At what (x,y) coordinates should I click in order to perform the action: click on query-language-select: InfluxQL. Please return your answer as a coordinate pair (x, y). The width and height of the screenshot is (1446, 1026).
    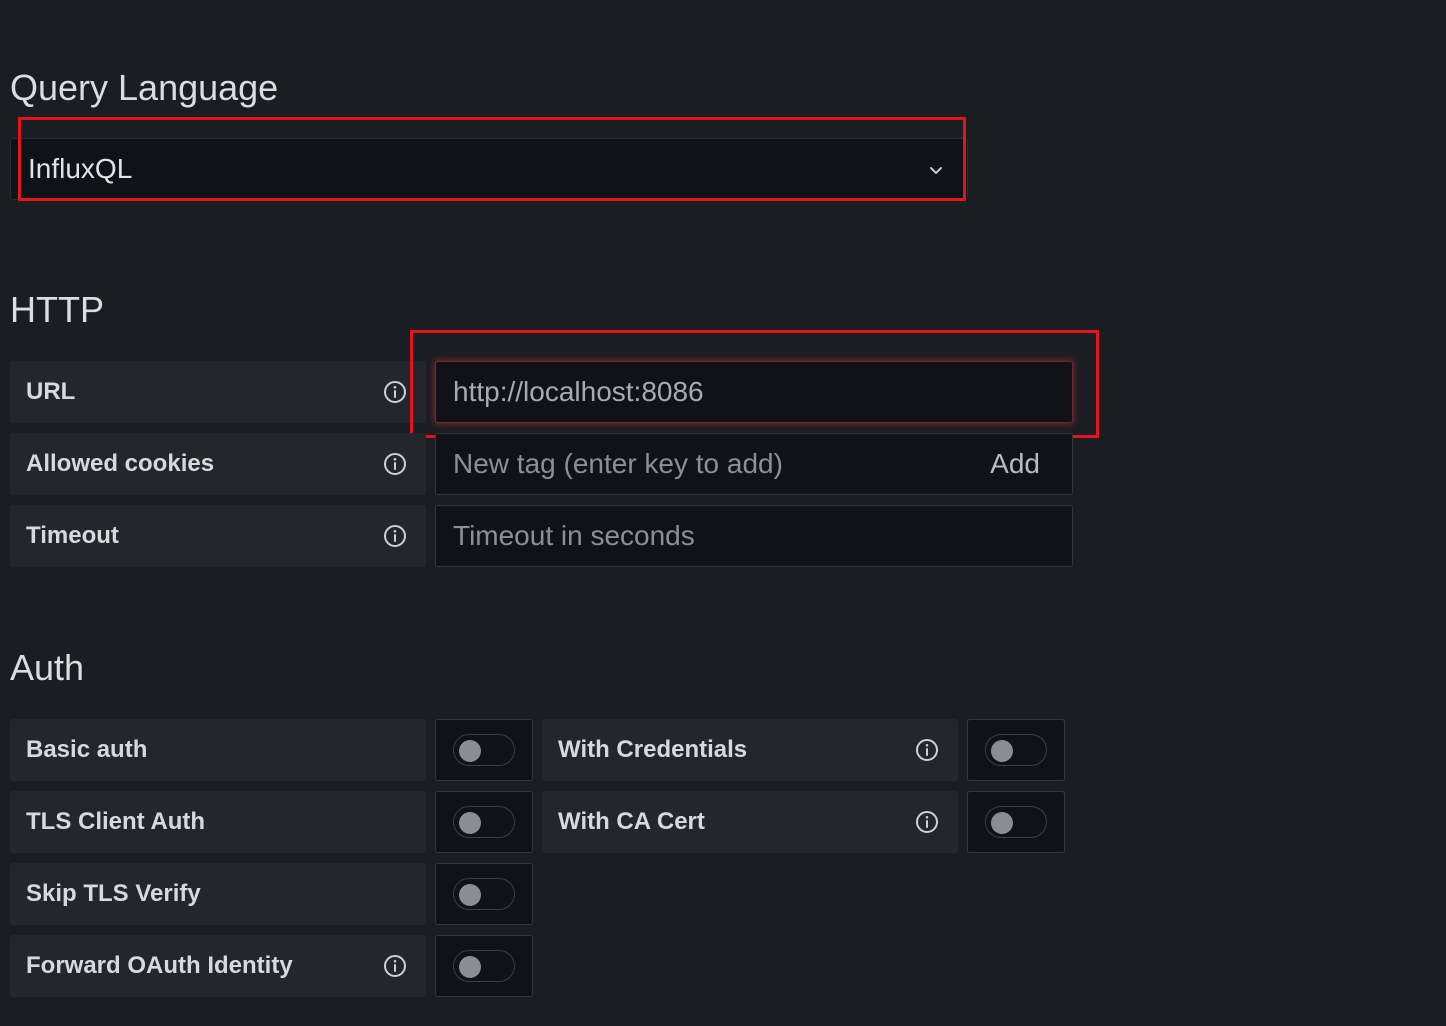
    Looking at the image, I should click on (489, 169).